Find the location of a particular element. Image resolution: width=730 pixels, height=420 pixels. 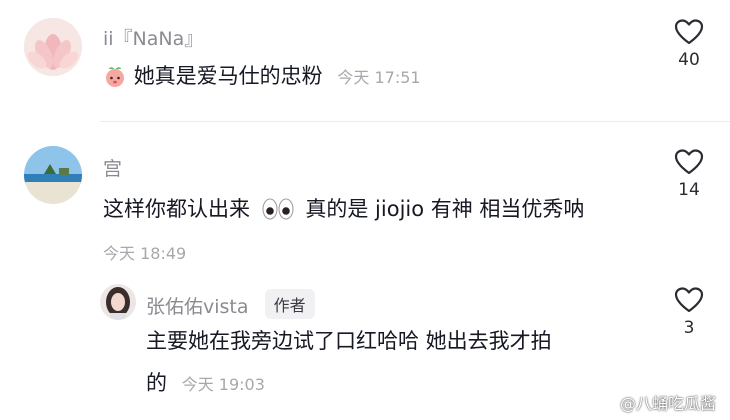

reply-text-line1: 主要她在我旁边试了口红哈哈 她出去我才拍 is located at coordinates (349, 341).